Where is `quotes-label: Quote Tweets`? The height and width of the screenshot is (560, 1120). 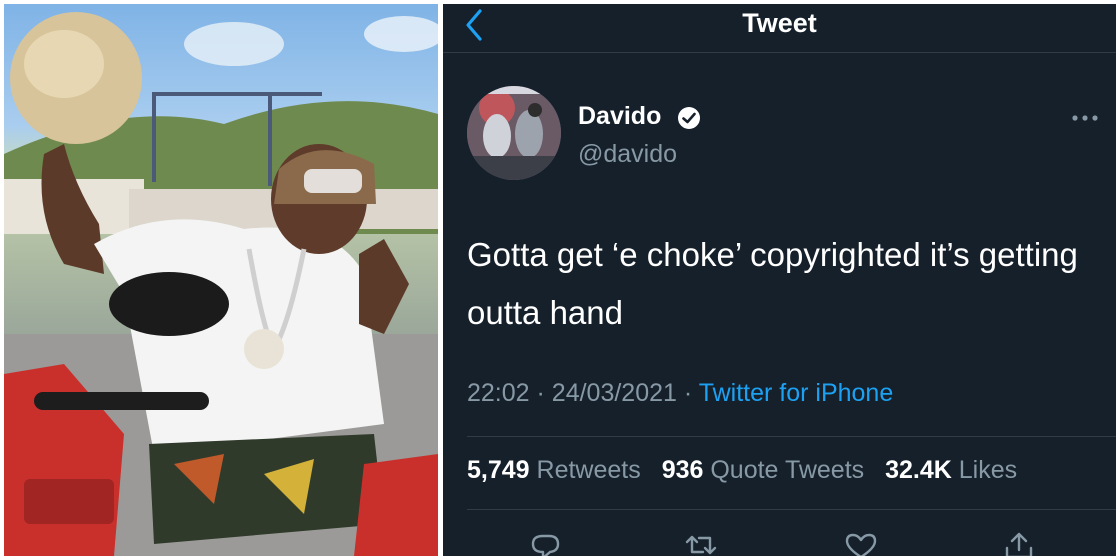
quotes-label: Quote Tweets is located at coordinates (787, 470).